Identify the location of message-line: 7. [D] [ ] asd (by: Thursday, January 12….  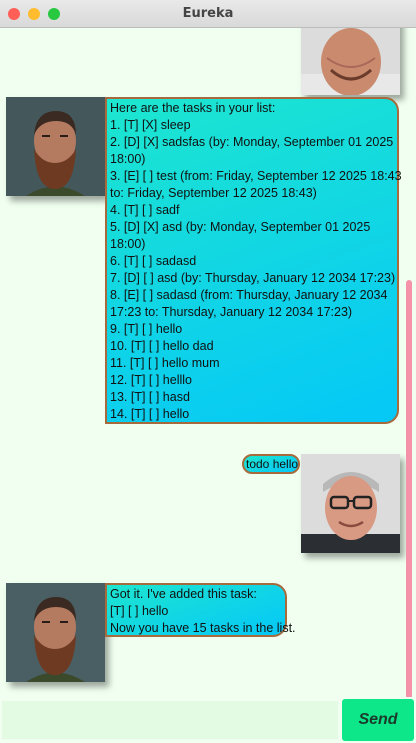
(253, 278).